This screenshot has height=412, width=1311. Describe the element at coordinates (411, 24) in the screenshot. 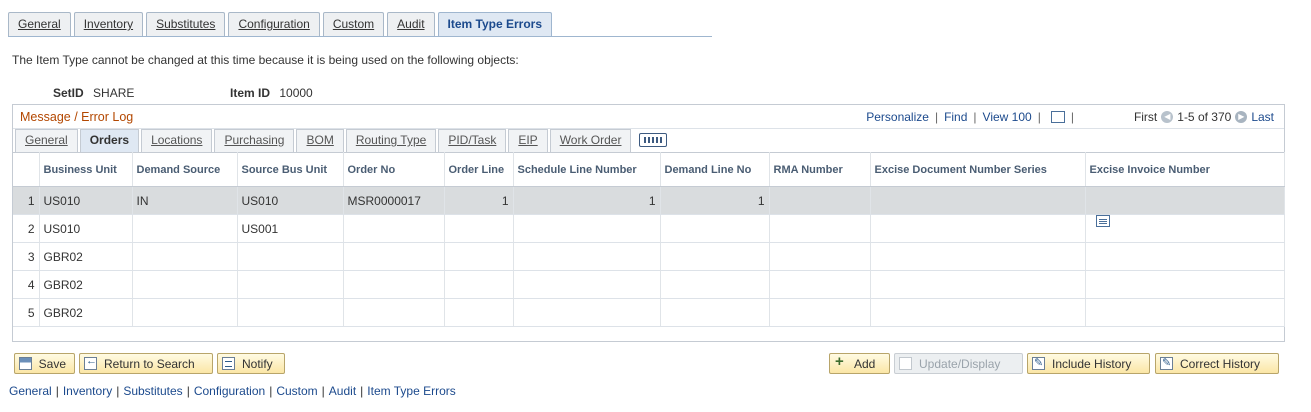

I see `tab-audit: Audit` at that location.